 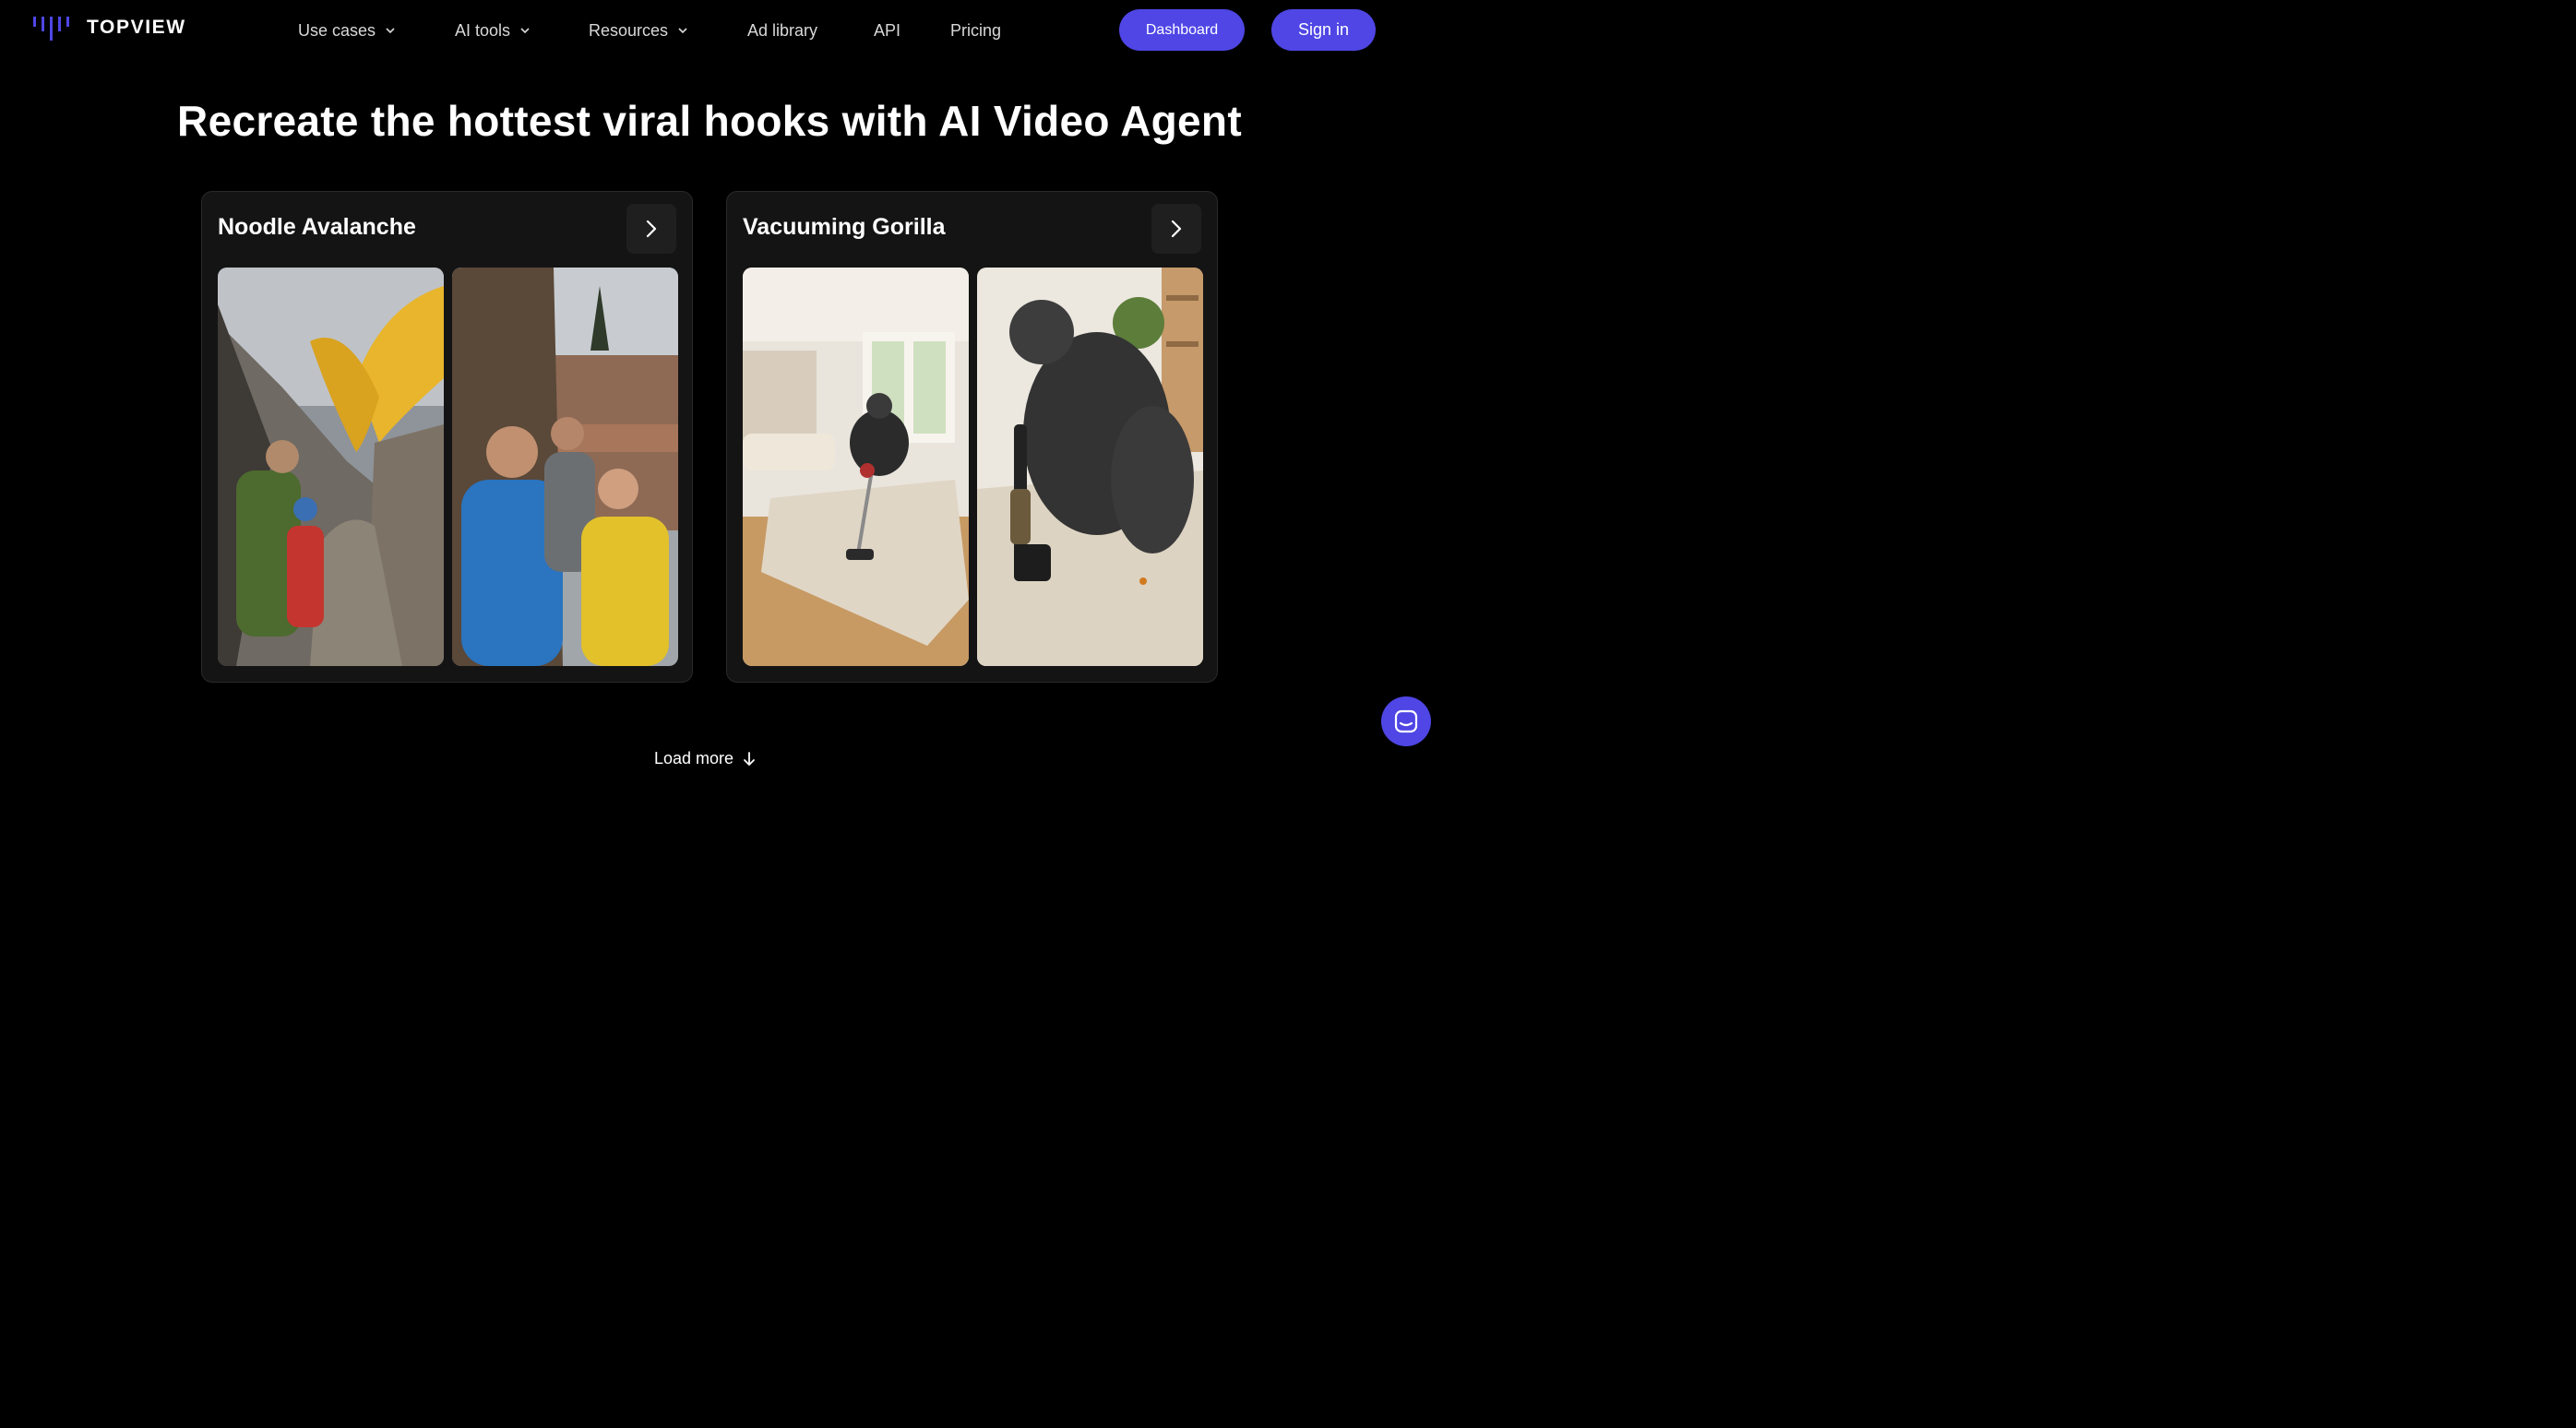 I want to click on logo-icon, so click(x=51, y=29).